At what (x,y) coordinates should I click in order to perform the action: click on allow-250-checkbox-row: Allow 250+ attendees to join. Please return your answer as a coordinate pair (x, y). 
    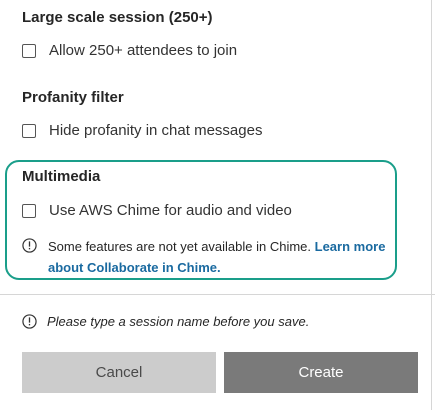
    Looking at the image, I should click on (129, 51).